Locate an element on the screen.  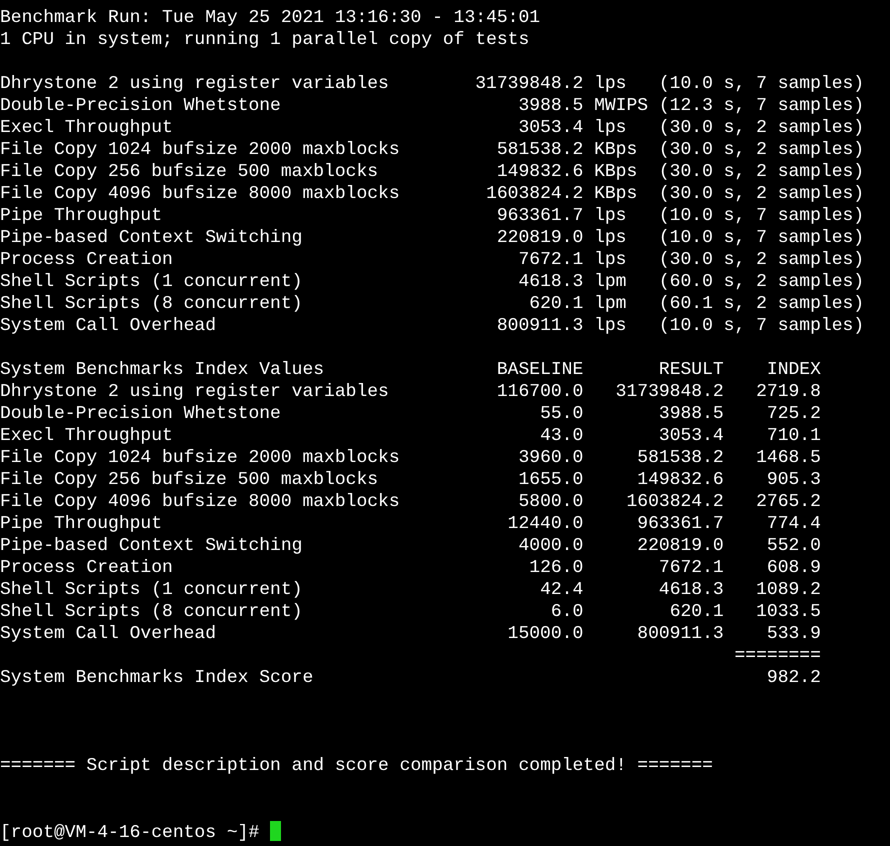
table-cell: 552.0 is located at coordinates (793, 546).